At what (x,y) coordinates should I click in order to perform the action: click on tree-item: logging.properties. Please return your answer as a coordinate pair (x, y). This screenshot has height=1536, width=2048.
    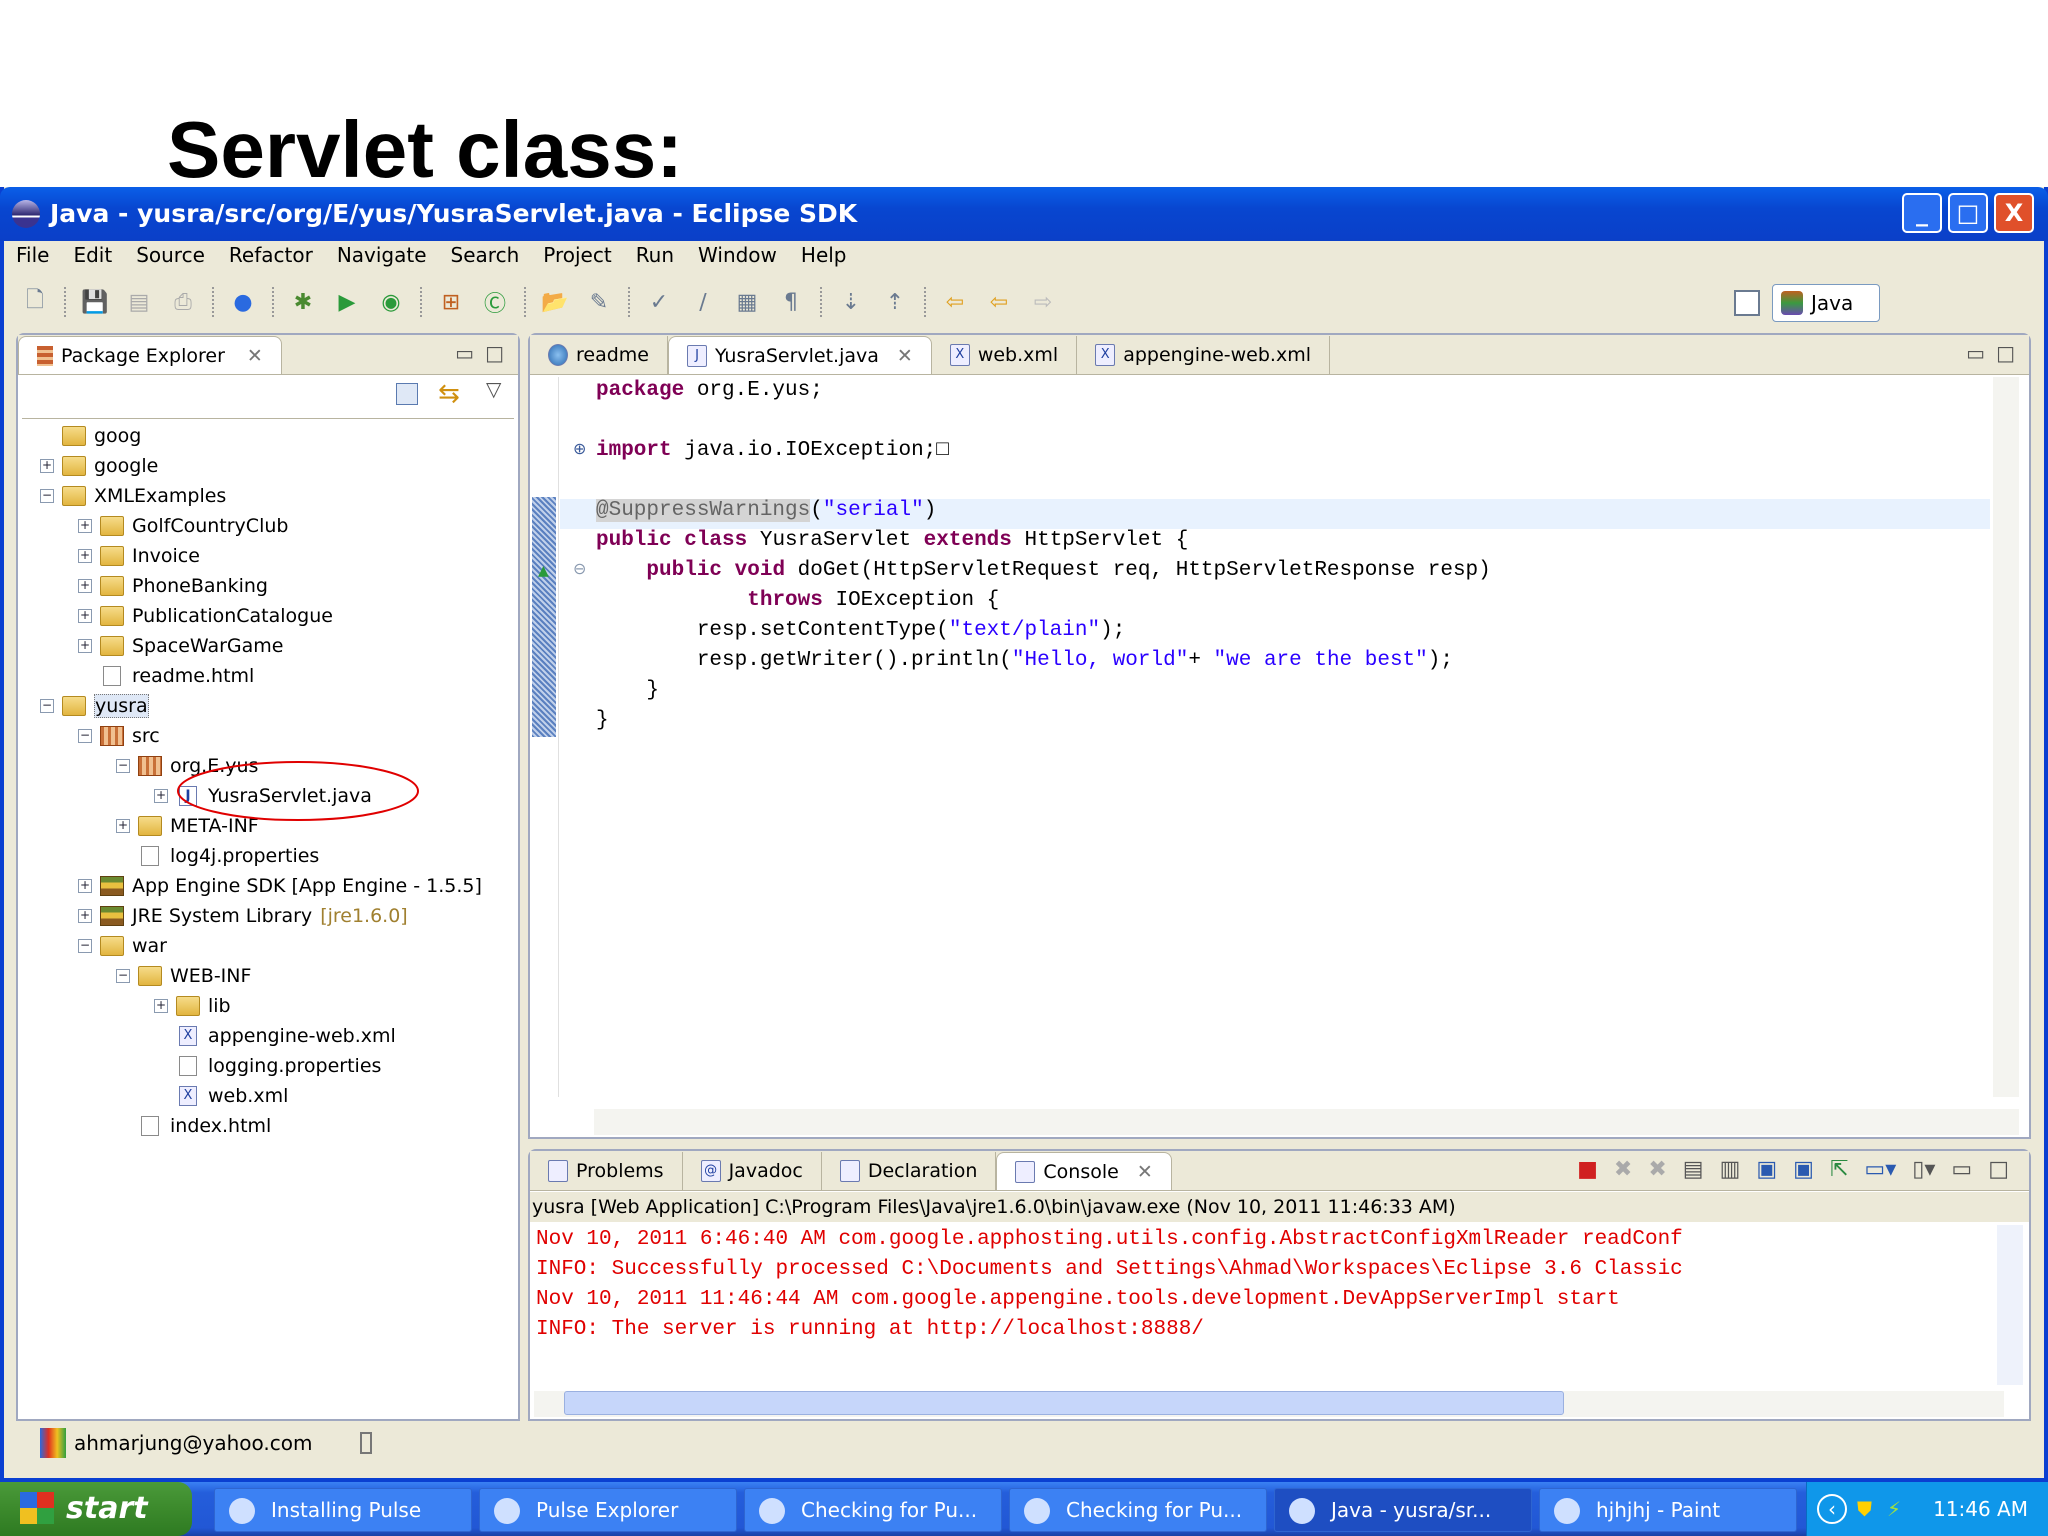
    Looking at the image, I should click on (267, 1066).